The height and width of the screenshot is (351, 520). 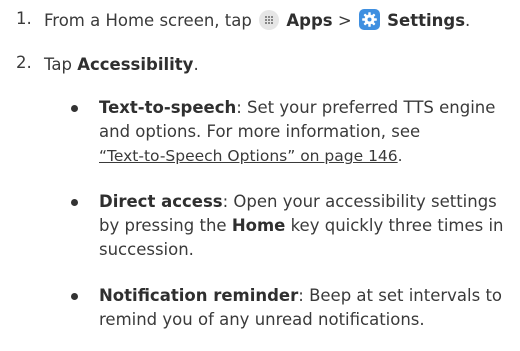 What do you see at coordinates (260, 131) in the screenshot?
I see `bullet-1-line-2: and options. For more information, see` at bounding box center [260, 131].